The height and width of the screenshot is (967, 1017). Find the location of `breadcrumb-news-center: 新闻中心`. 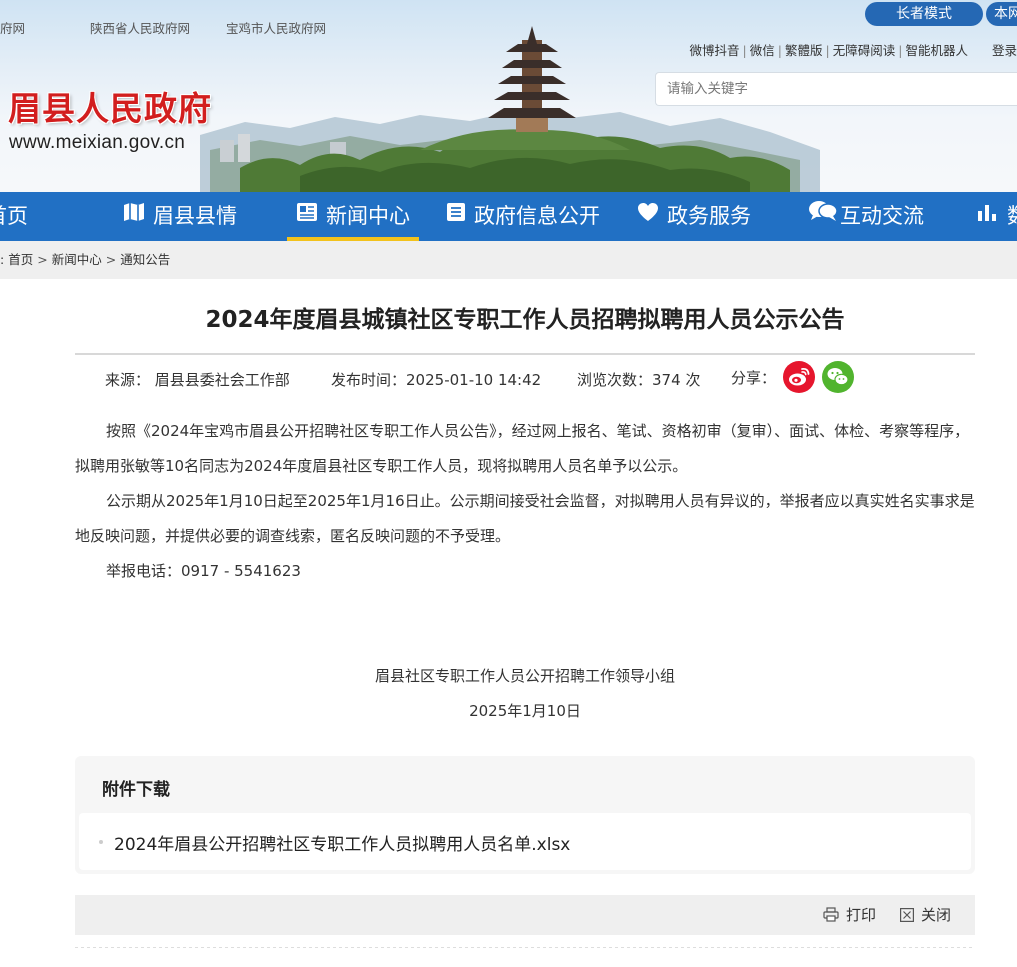

breadcrumb-news-center: 新闻中心 is located at coordinates (77, 259).